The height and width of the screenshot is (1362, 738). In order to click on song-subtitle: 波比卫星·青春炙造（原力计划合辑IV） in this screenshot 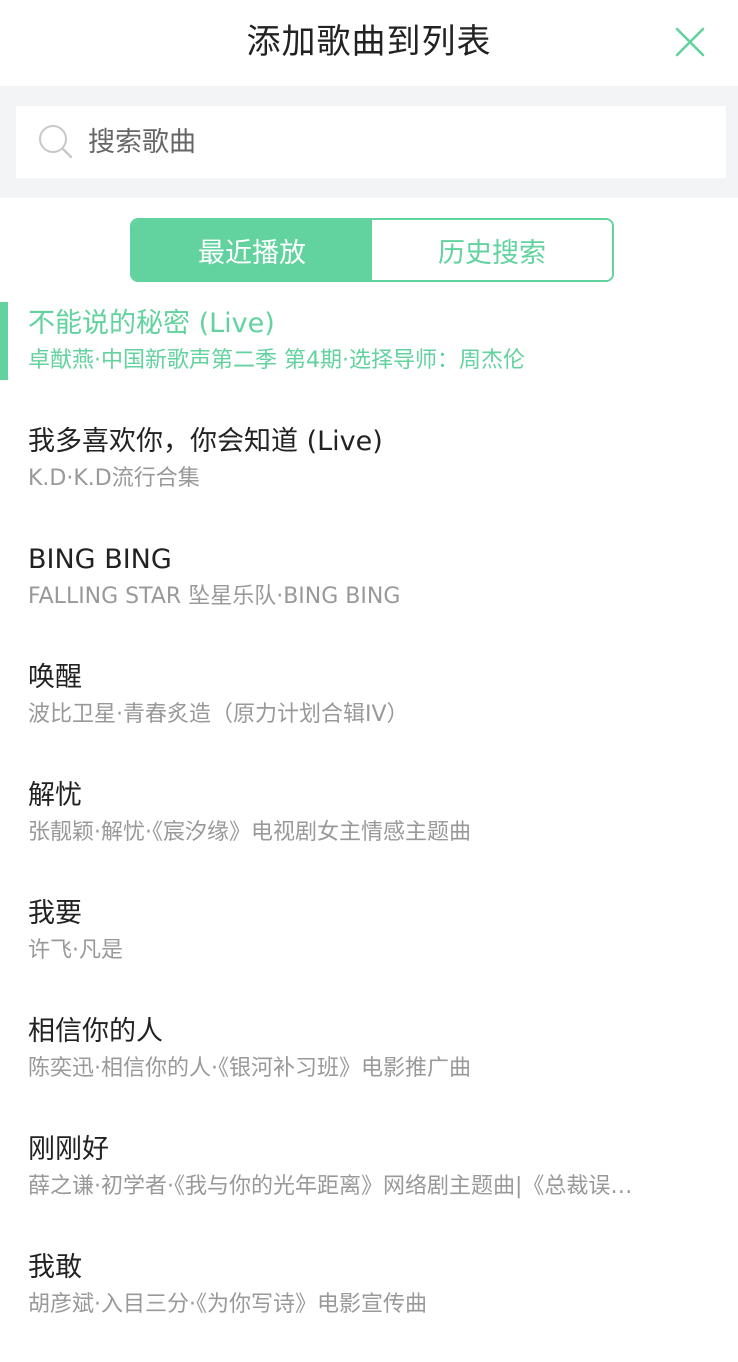, I will do `click(218, 714)`.